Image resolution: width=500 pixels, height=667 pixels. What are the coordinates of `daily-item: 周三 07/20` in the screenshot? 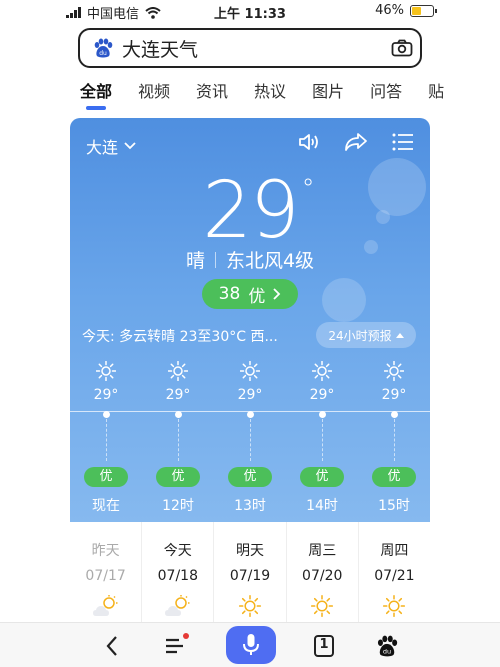 It's located at (323, 572).